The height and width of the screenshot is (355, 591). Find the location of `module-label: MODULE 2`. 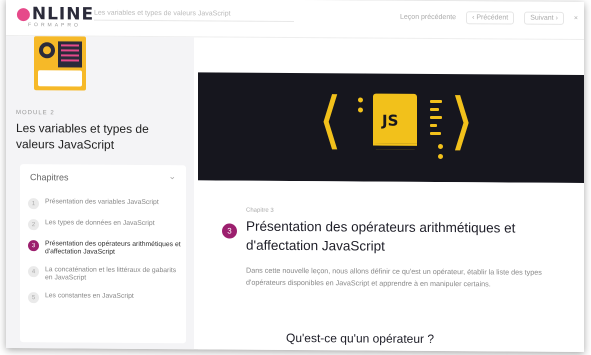

module-label: MODULE 2 is located at coordinates (35, 113).